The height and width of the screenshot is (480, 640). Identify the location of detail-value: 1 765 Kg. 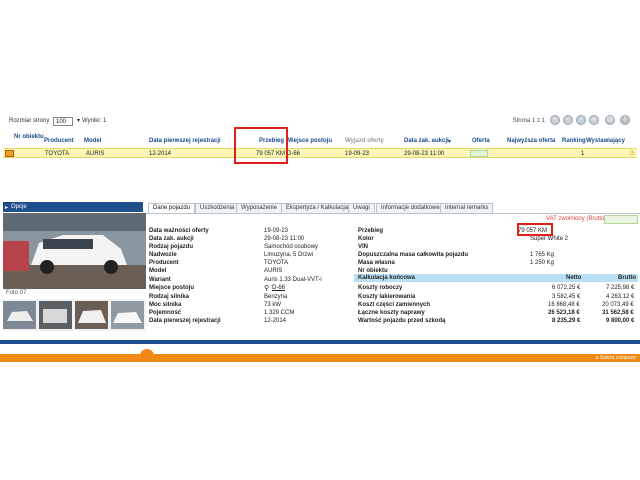
(542, 255).